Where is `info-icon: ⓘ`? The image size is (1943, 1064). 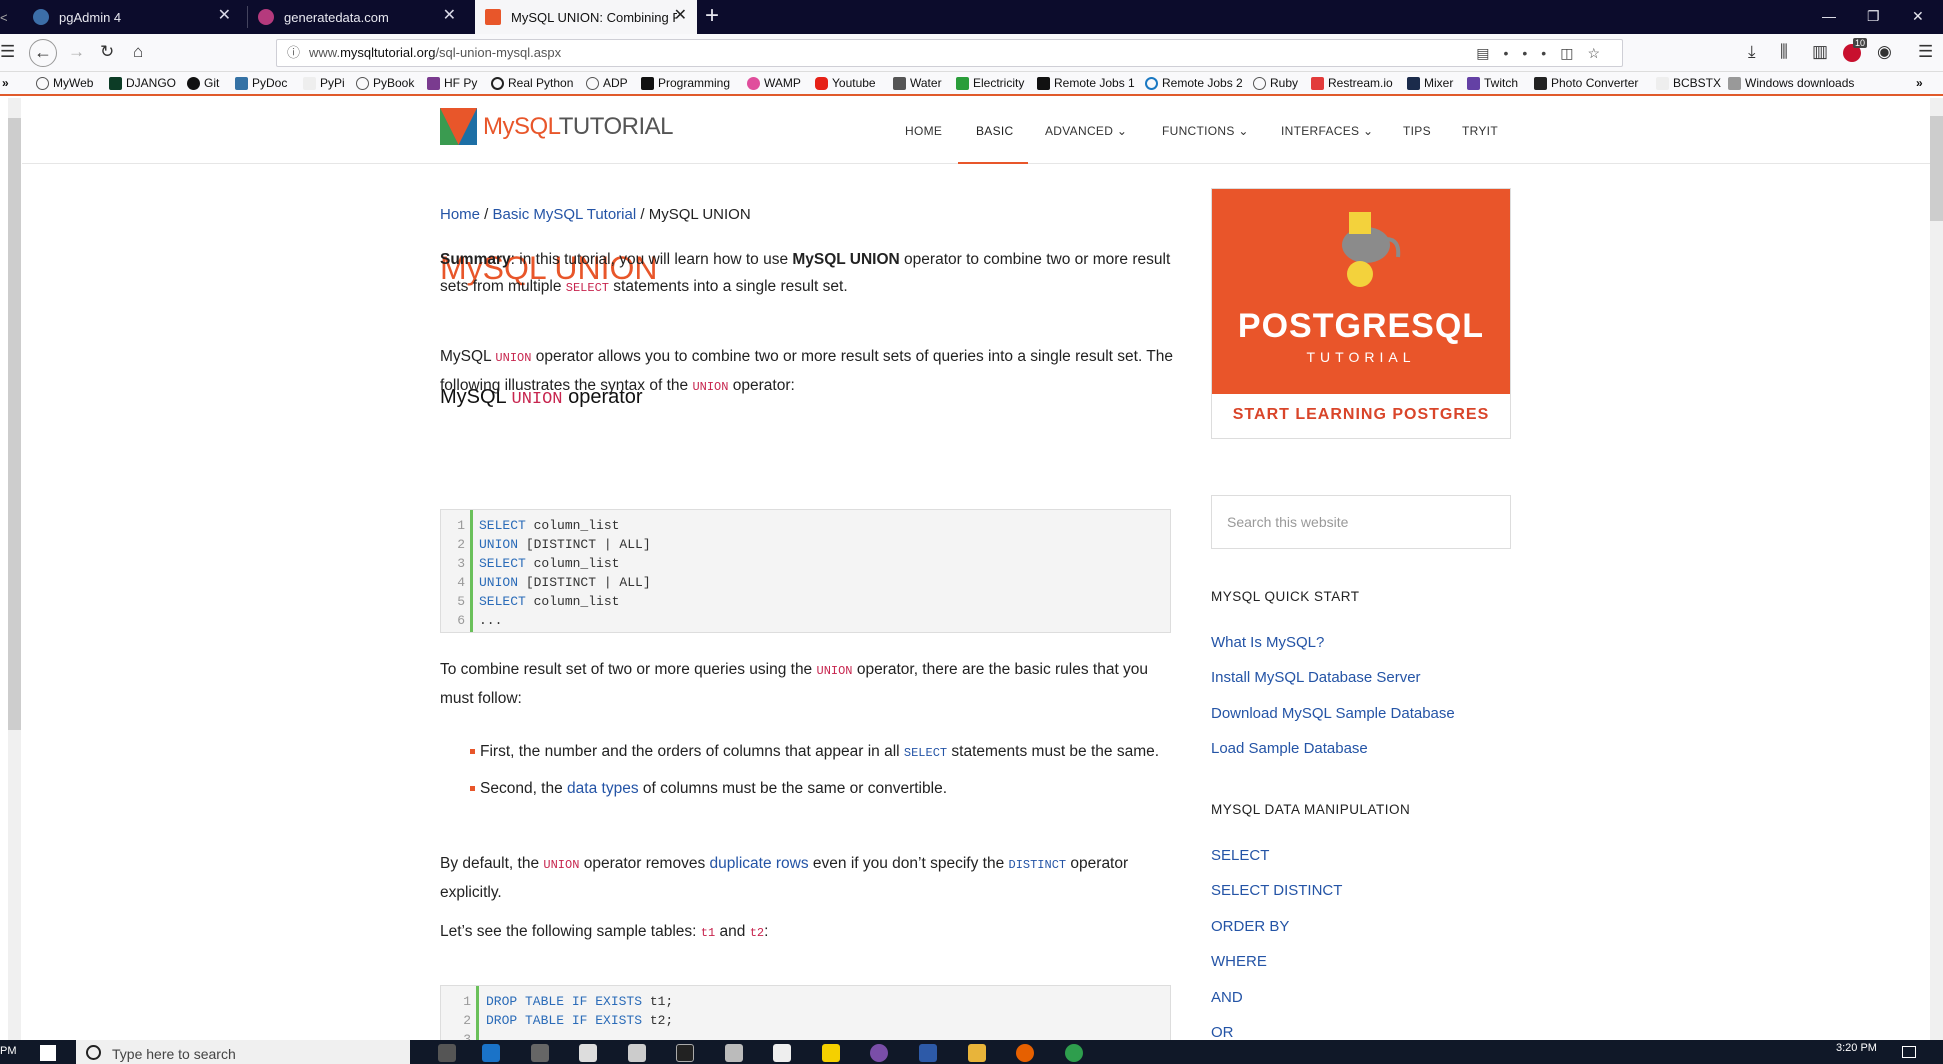
info-icon: ⓘ is located at coordinates (293, 53).